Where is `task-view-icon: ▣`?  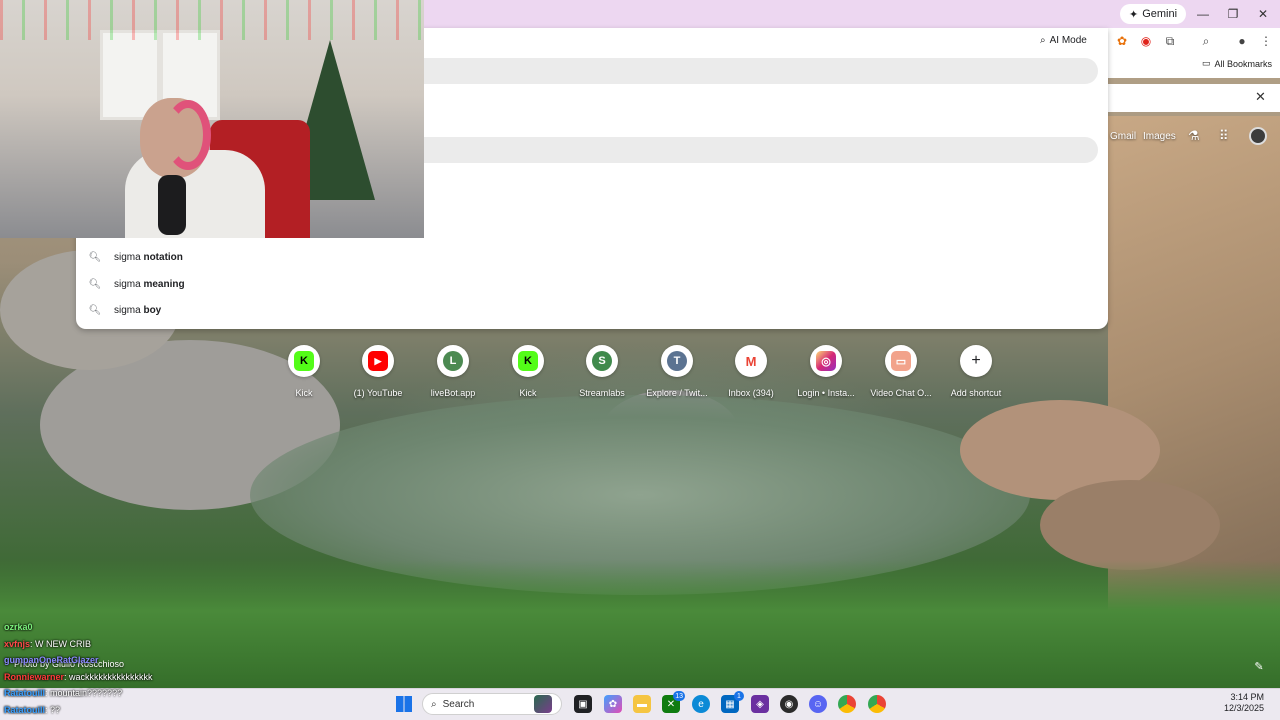 task-view-icon: ▣ is located at coordinates (583, 704).